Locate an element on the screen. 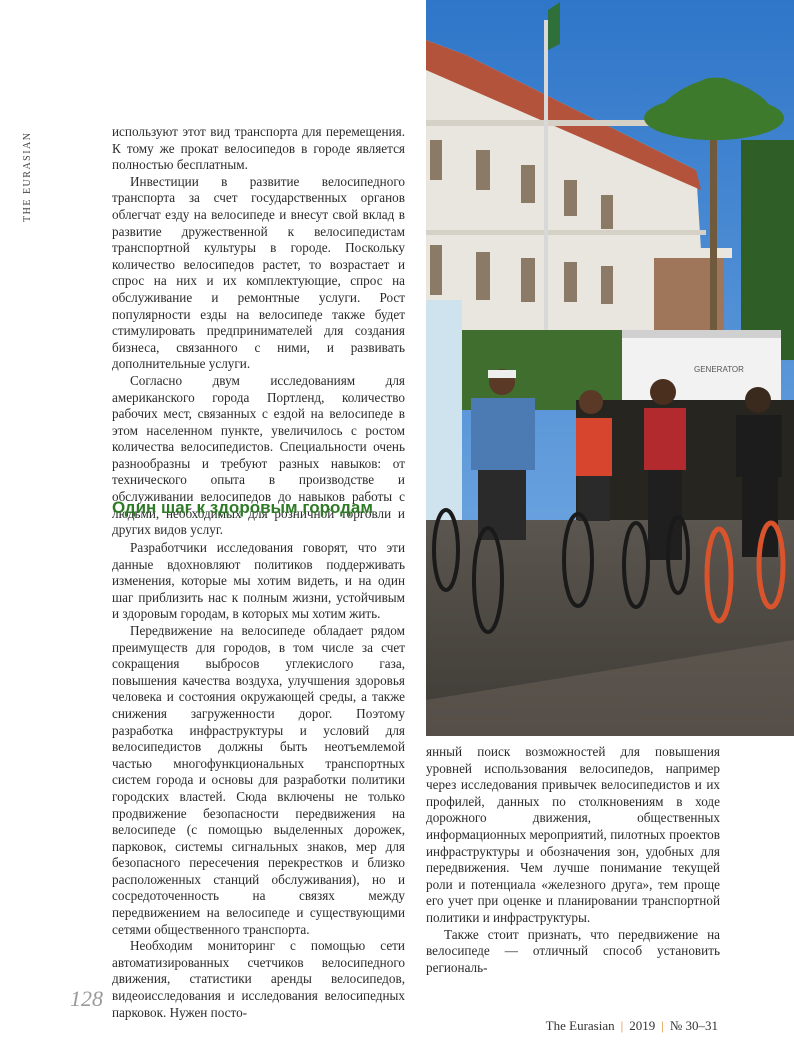  page-number: 128 is located at coordinates (86, 998).